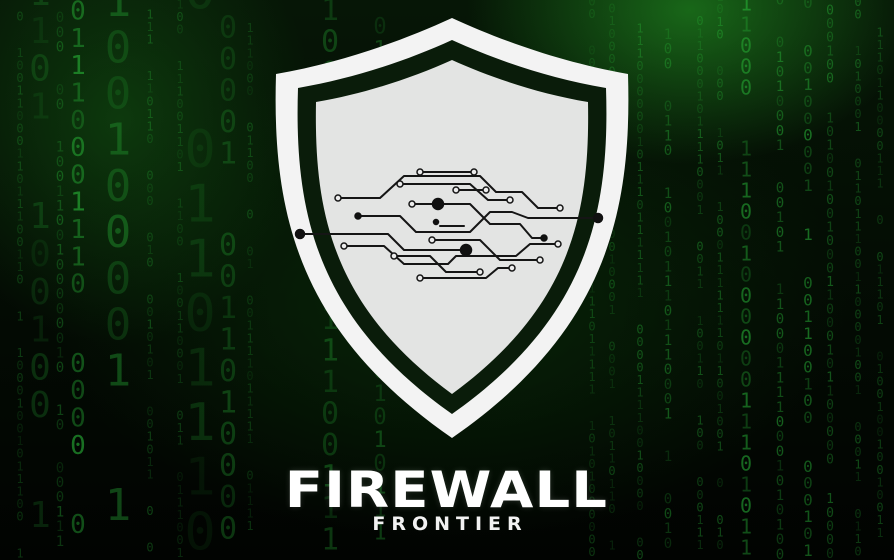 The width and height of the screenshot is (894, 560). Describe the element at coordinates (446, 490) in the screenshot. I see `brand-title: FIREWALL` at that location.